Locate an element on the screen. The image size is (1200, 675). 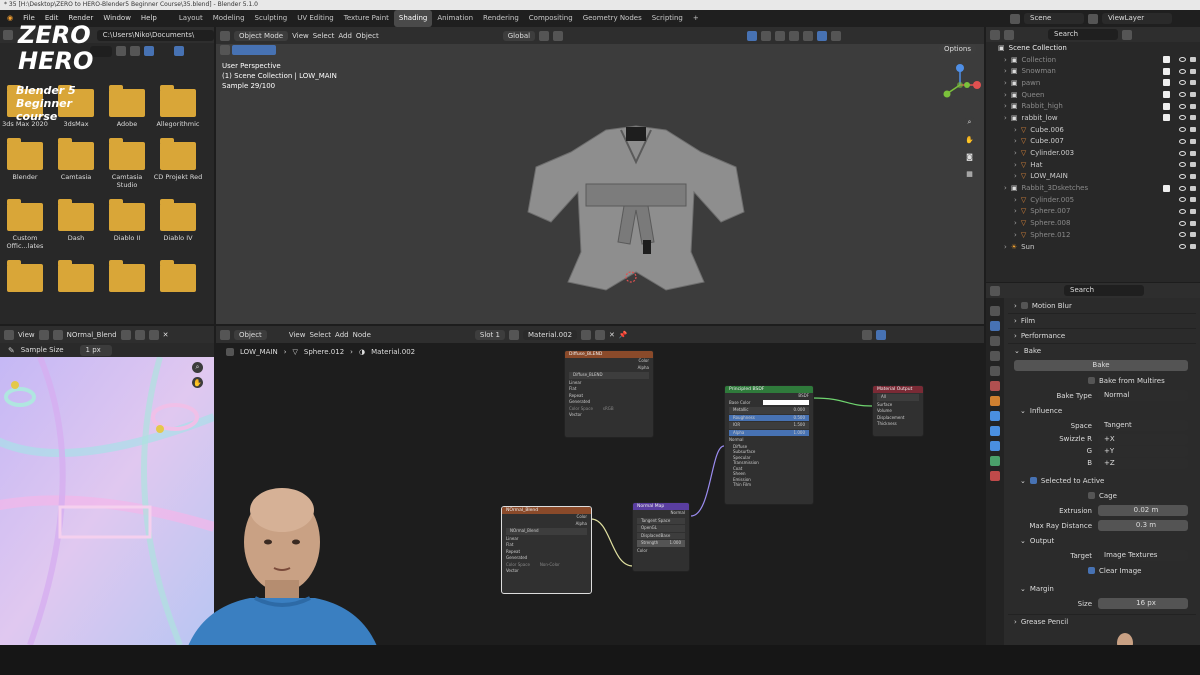
add-workspace-button: + is located at coordinates (696, 18).